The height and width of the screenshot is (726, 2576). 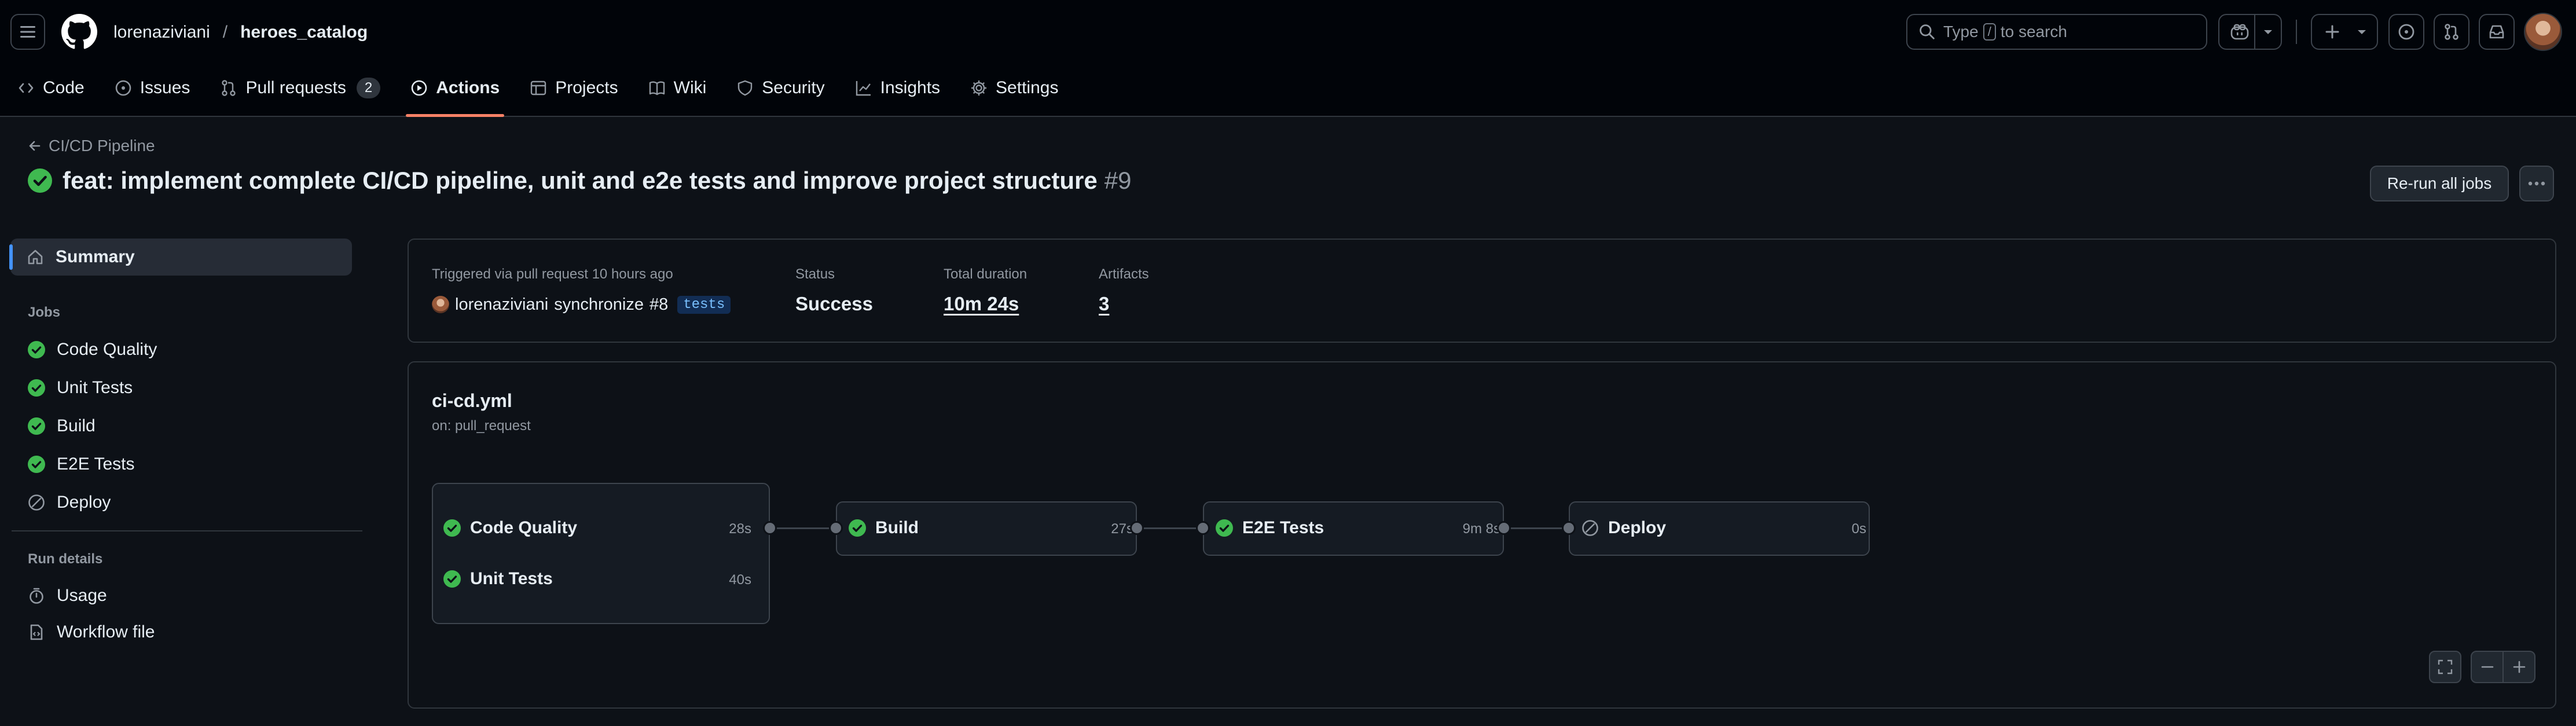 I want to click on pull-requests-button, so click(x=2451, y=32).